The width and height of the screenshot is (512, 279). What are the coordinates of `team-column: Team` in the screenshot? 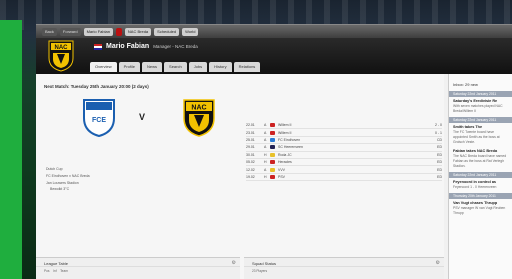 It's located at (64, 271).